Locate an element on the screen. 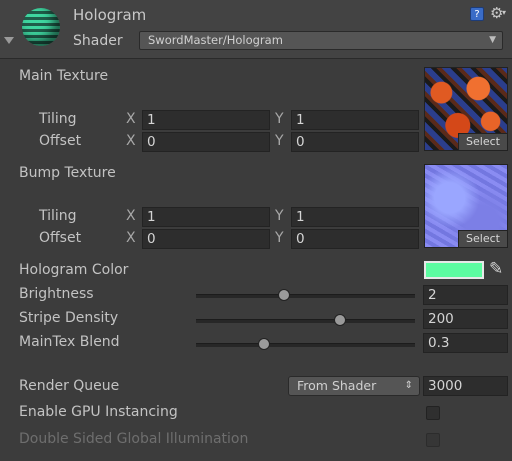  main-tiling-x-label: X is located at coordinates (131, 119).